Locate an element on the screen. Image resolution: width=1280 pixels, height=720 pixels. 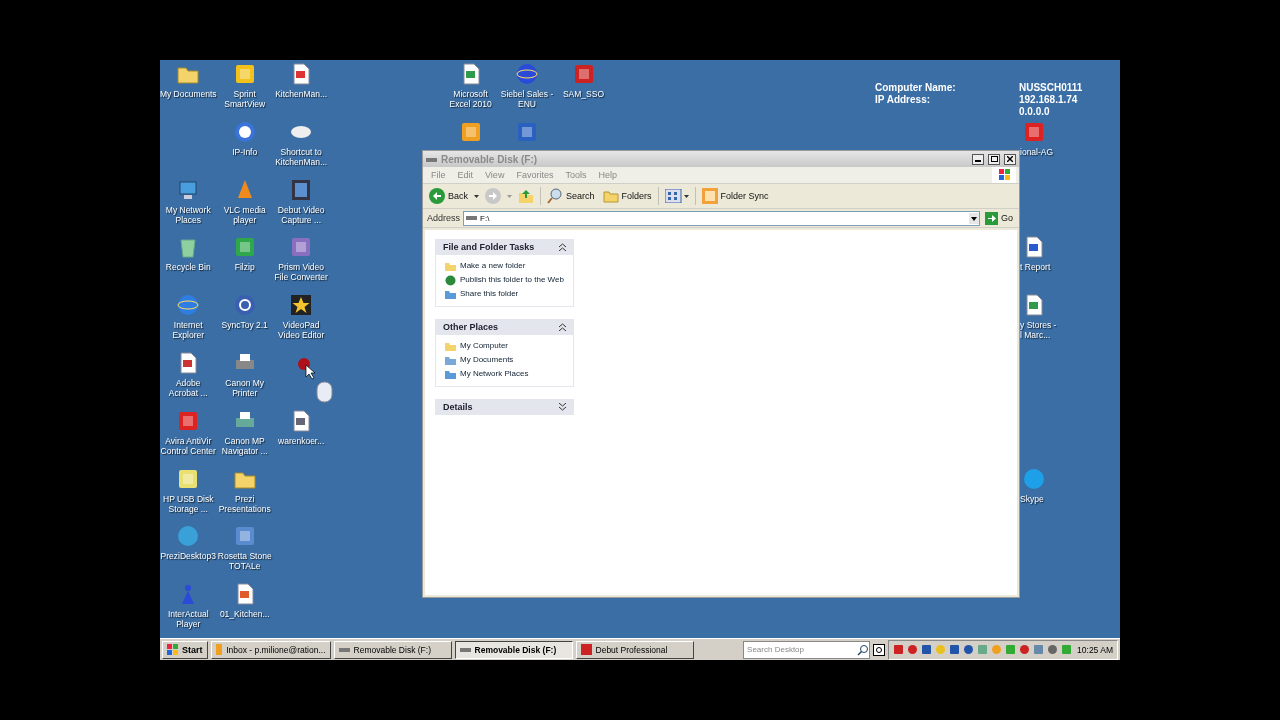
icon-label: ional-AG is located at coordinates (1037, 151).